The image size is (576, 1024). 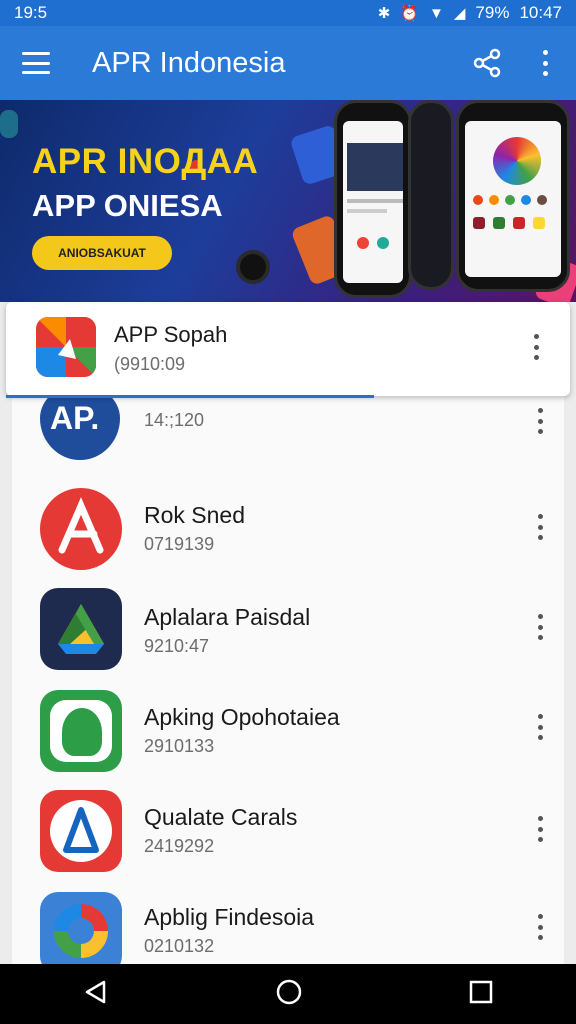 I want to click on banner-headline: APR INOДAA, so click(x=145, y=161).